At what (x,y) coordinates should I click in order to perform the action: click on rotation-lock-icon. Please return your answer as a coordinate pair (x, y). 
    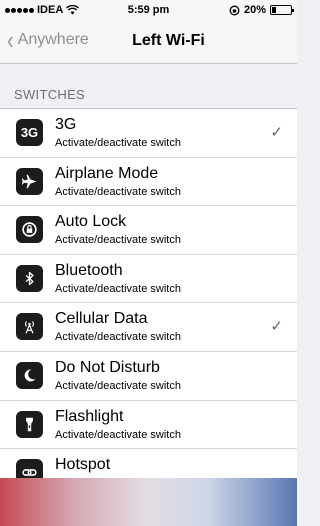
    Looking at the image, I should click on (234, 10).